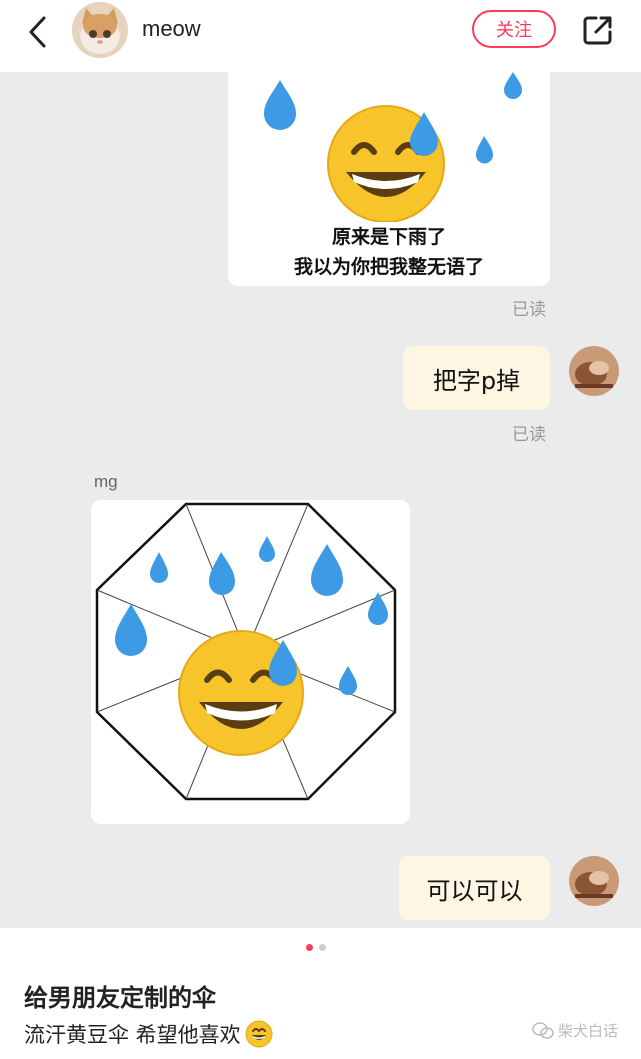 The image size is (641, 1059). I want to click on image-caption-line2: 我以为你把我整无语了, so click(388, 267).